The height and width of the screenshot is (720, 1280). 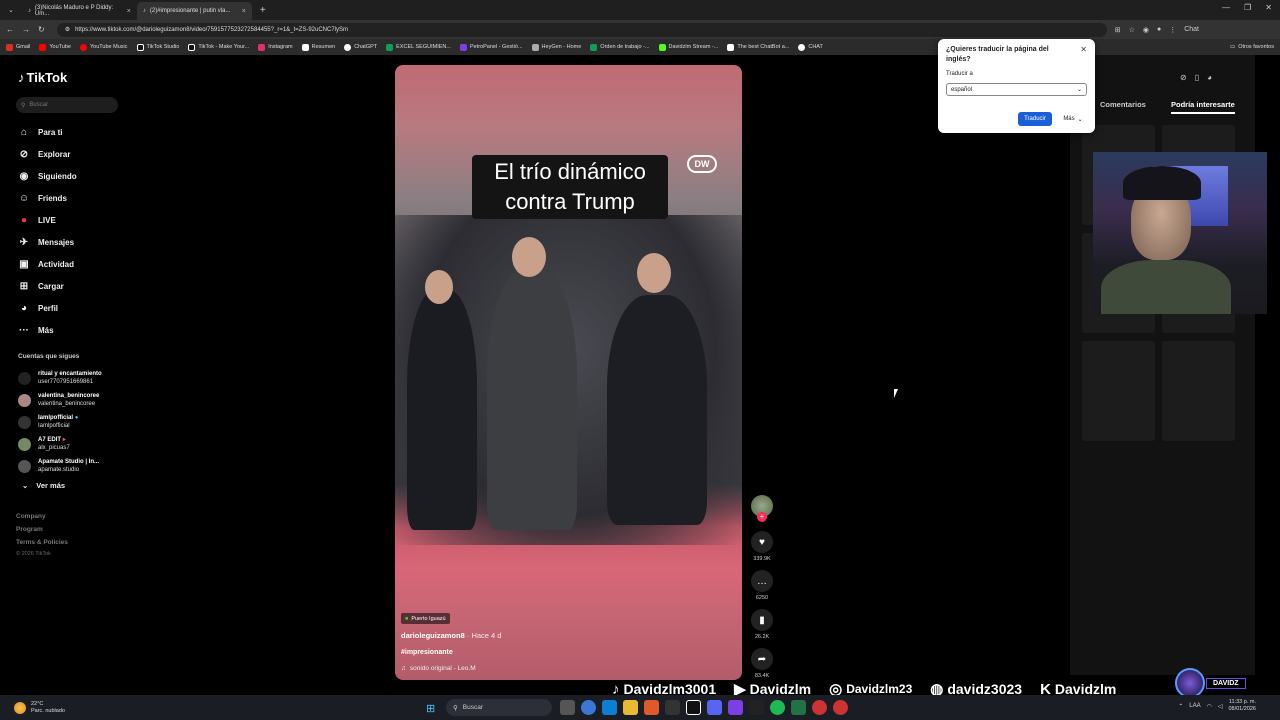 What do you see at coordinates (1016, 89) in the screenshot?
I see `language-select: español ⌄` at bounding box center [1016, 89].